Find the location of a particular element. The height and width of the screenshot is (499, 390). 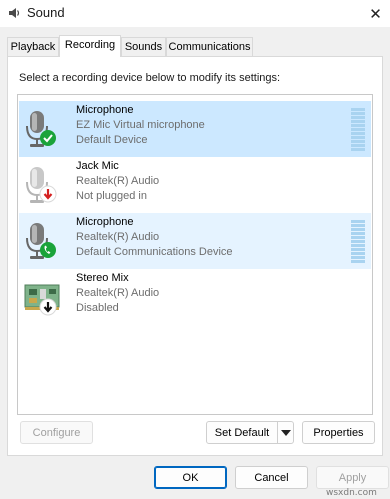

device-status: Disabled is located at coordinates (97, 308).